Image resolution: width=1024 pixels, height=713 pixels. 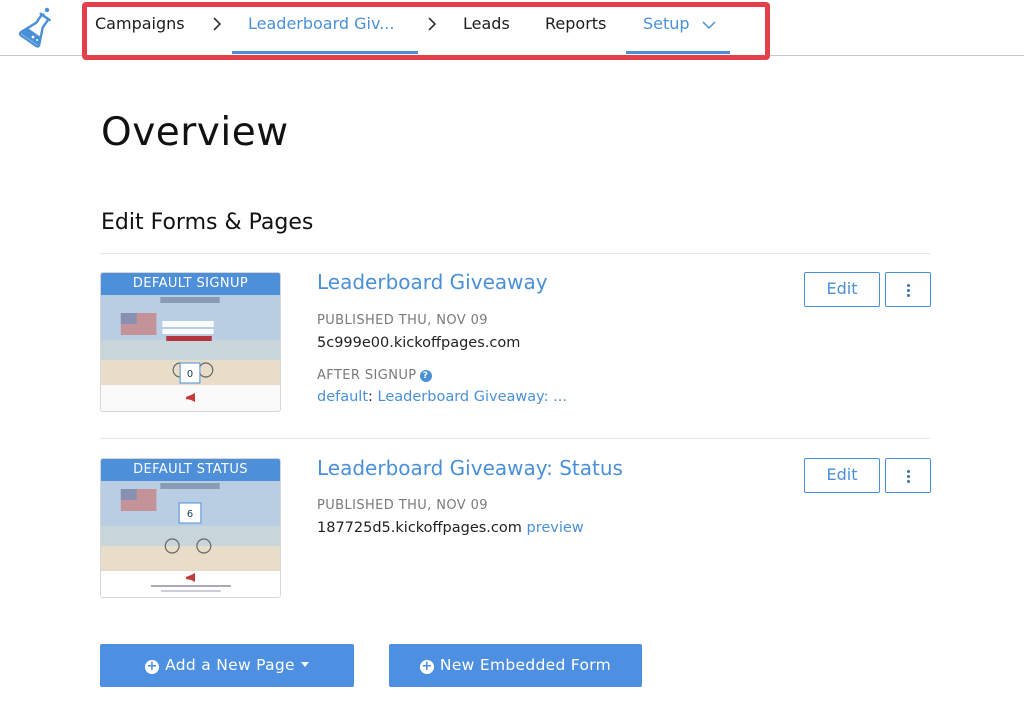 What do you see at coordinates (195, 132) in the screenshot?
I see `page-title: Overview` at bounding box center [195, 132].